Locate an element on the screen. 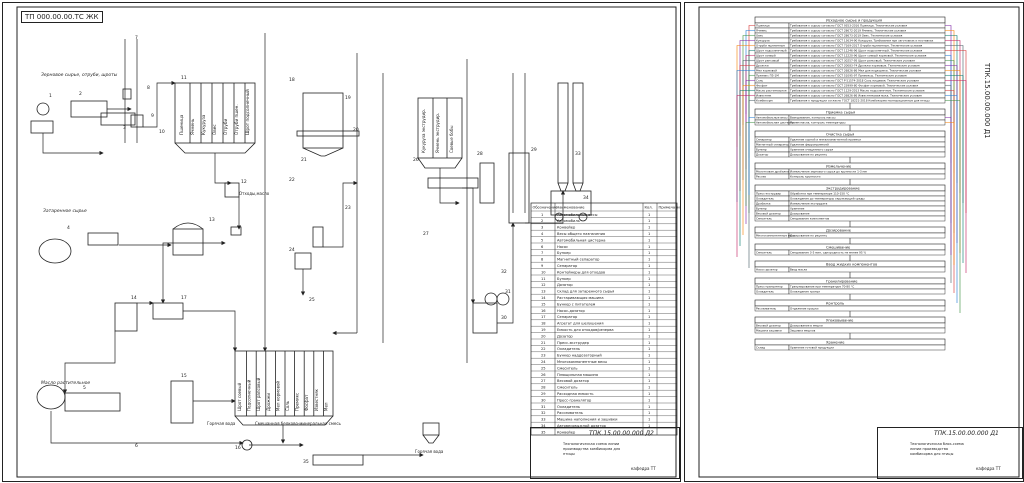  callout-number: 16 is located at coordinates (238, 448).